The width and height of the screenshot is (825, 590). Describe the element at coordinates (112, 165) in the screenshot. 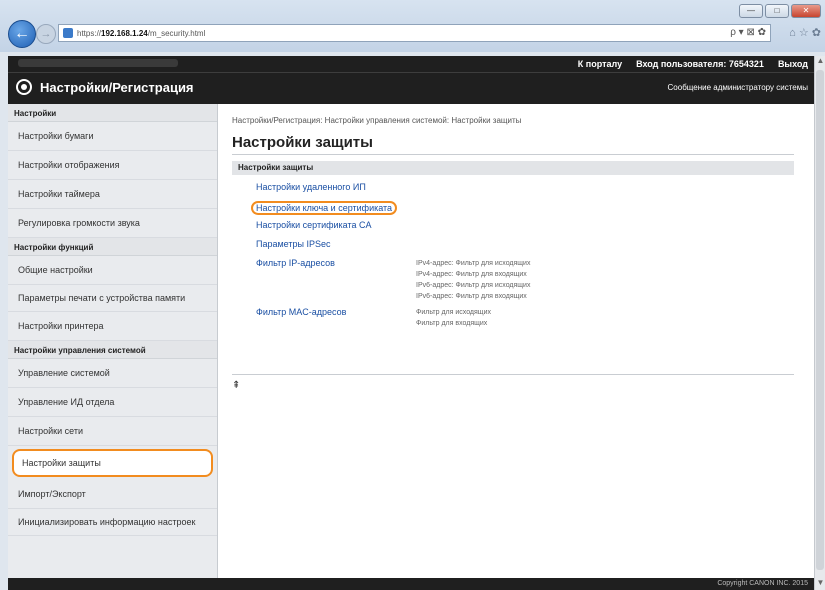

I see `sidebar-item-display: Настройки отображения` at that location.